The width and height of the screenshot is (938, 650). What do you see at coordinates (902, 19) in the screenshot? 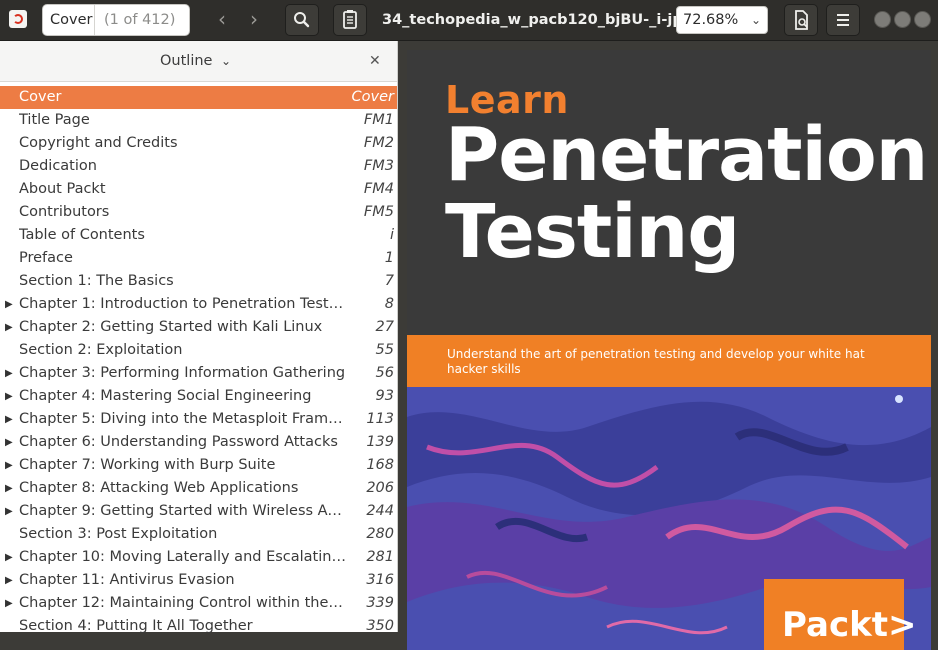
I see `maximize-button` at bounding box center [902, 19].